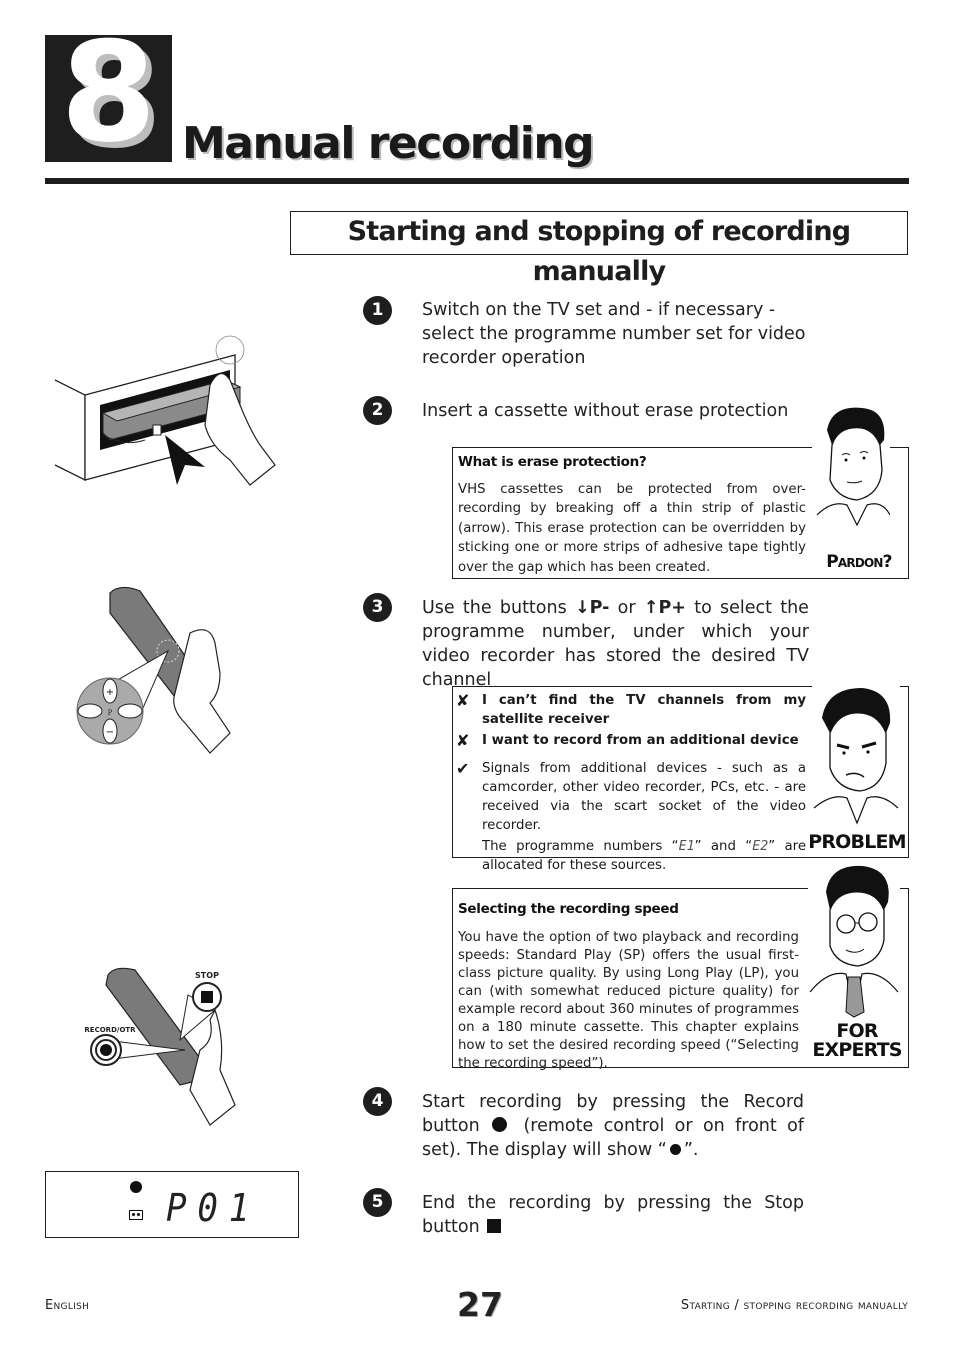 The height and width of the screenshot is (1351, 954). Describe the element at coordinates (552, 462) in the screenshot. I see `pardon-heading: What is erase protection?` at that location.